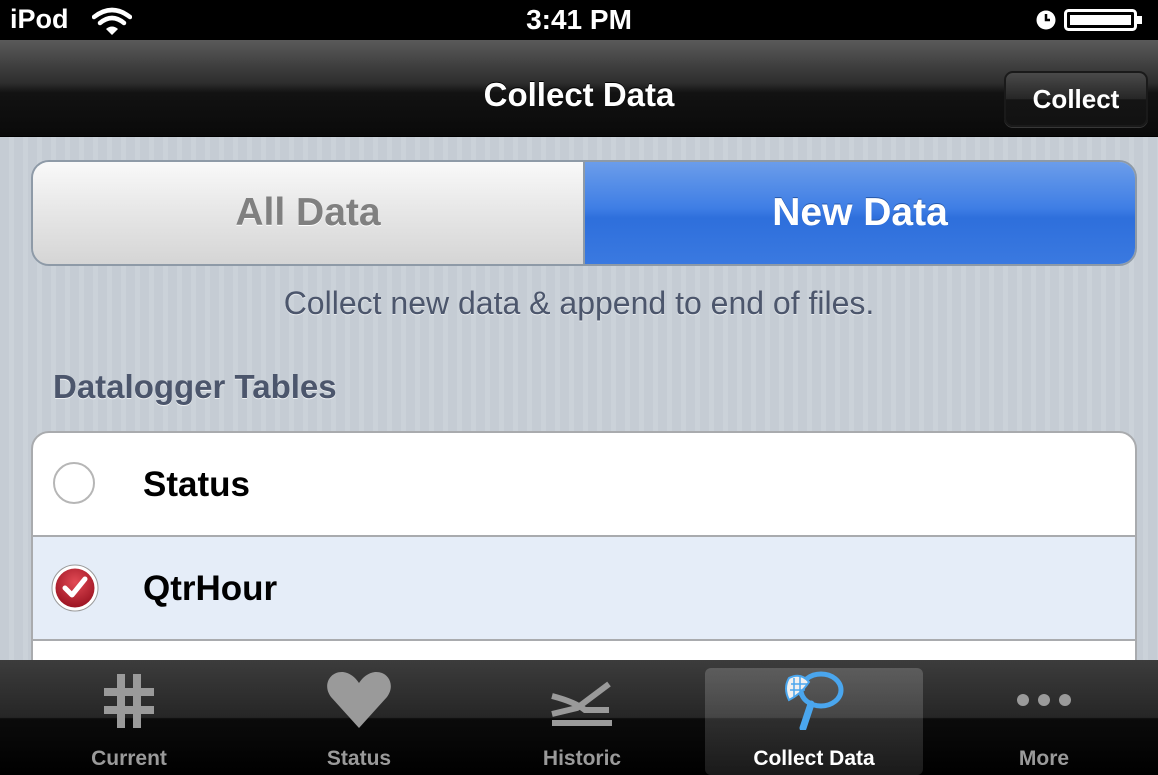  I want to click on unchecked-circle-icon, so click(74, 483).